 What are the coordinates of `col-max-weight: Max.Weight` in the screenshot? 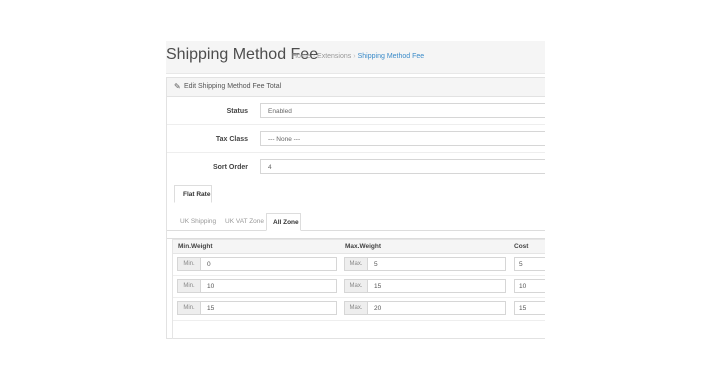 It's located at (363, 246).